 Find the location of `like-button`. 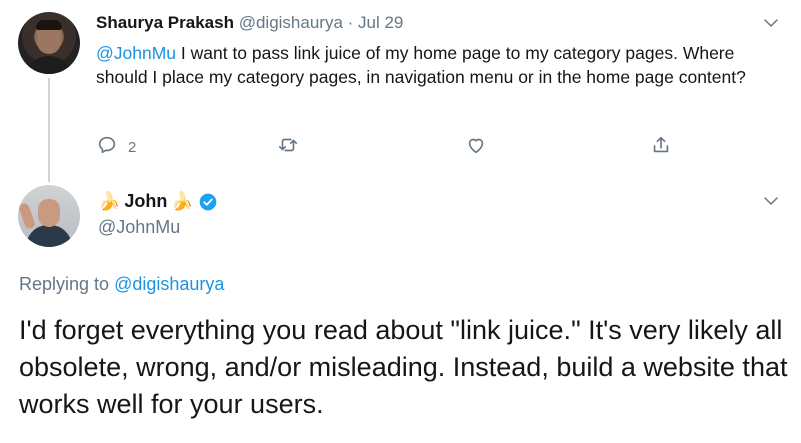

like-button is located at coordinates (476, 147).